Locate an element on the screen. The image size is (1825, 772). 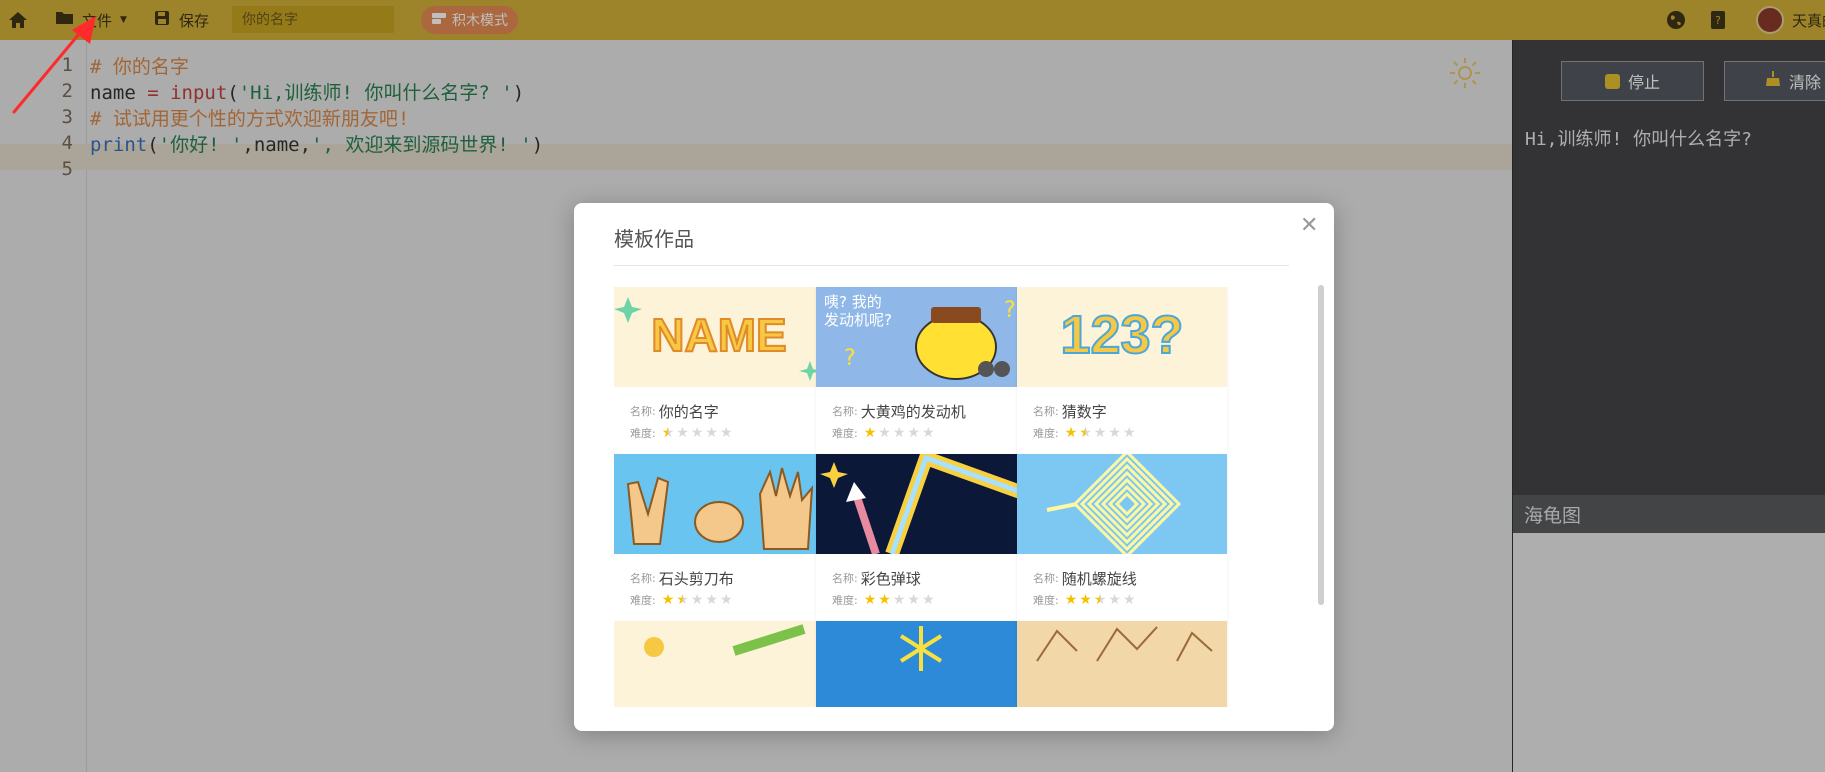
template-card: 咦? 我的 发动机呢??? 名称: 大黄鸡的发动机 难度: ★ ★ ★ ★ ★ is located at coordinates (921, 372).